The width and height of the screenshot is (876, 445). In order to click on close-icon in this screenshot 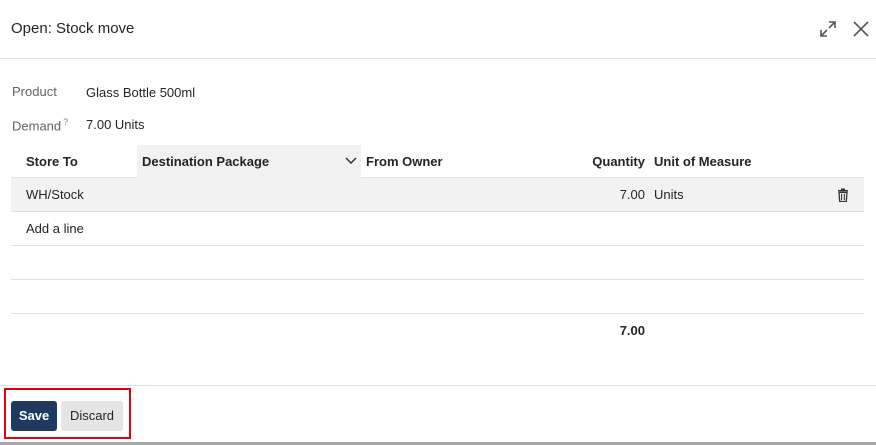, I will do `click(861, 29)`.